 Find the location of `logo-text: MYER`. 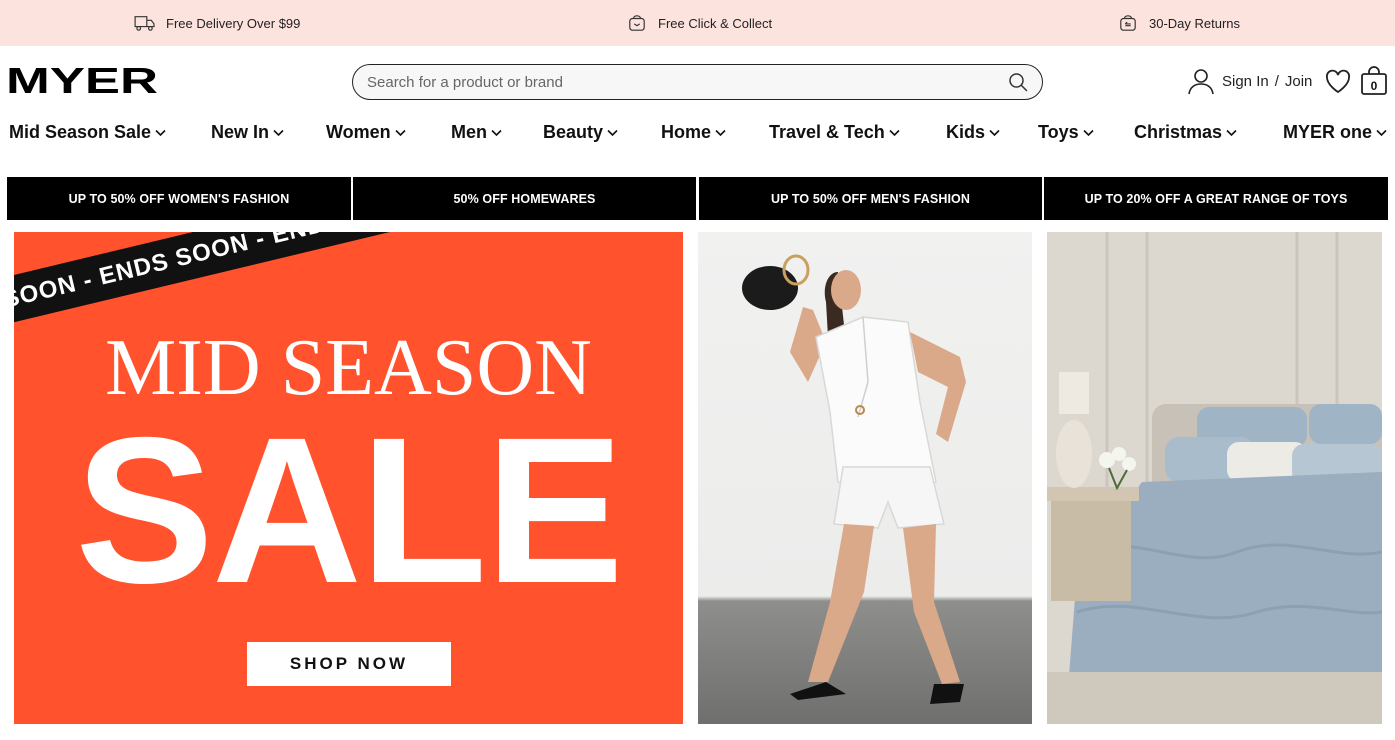

logo-text: MYER is located at coordinates (82, 80).